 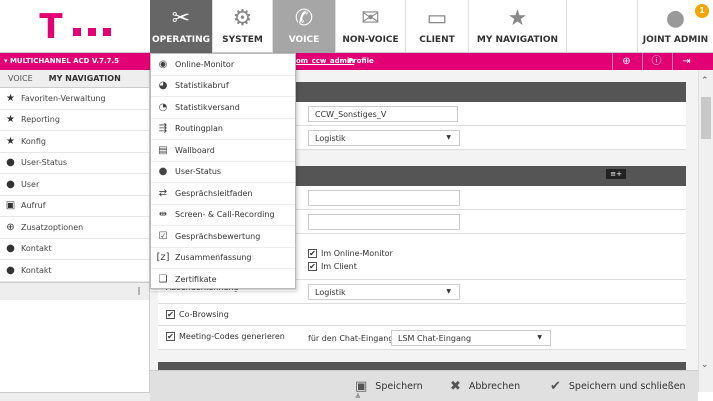 I want to click on list-add-icon: ≡+, so click(x=616, y=174).